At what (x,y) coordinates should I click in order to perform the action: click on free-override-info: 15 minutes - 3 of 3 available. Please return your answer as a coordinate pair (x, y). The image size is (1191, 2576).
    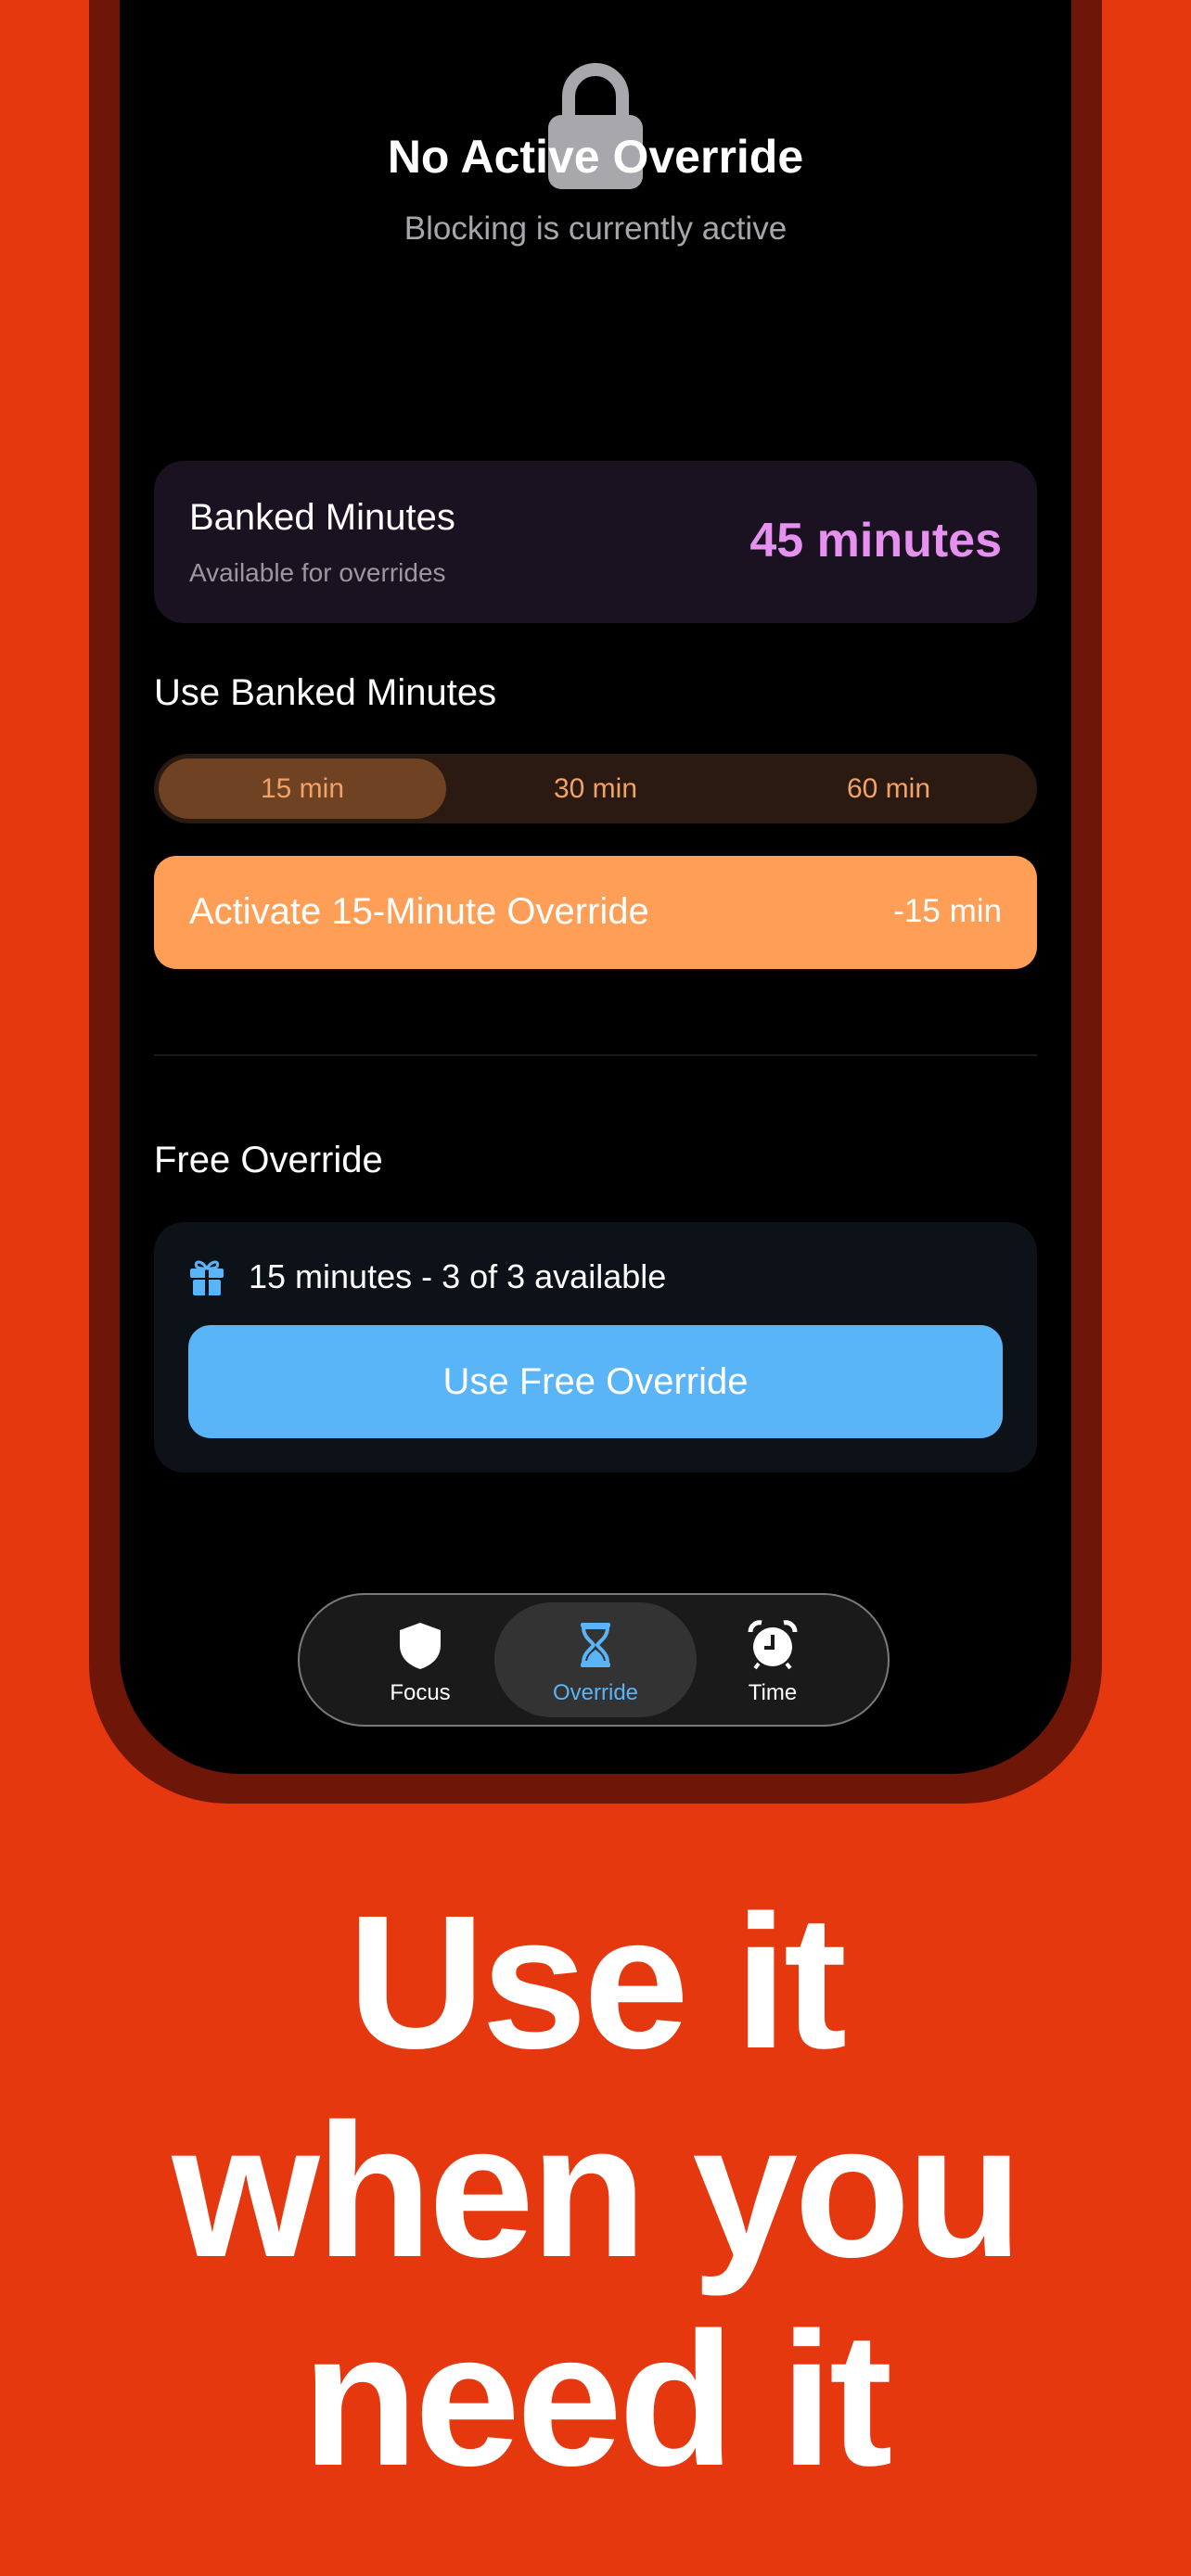
    Looking at the image, I should click on (458, 1276).